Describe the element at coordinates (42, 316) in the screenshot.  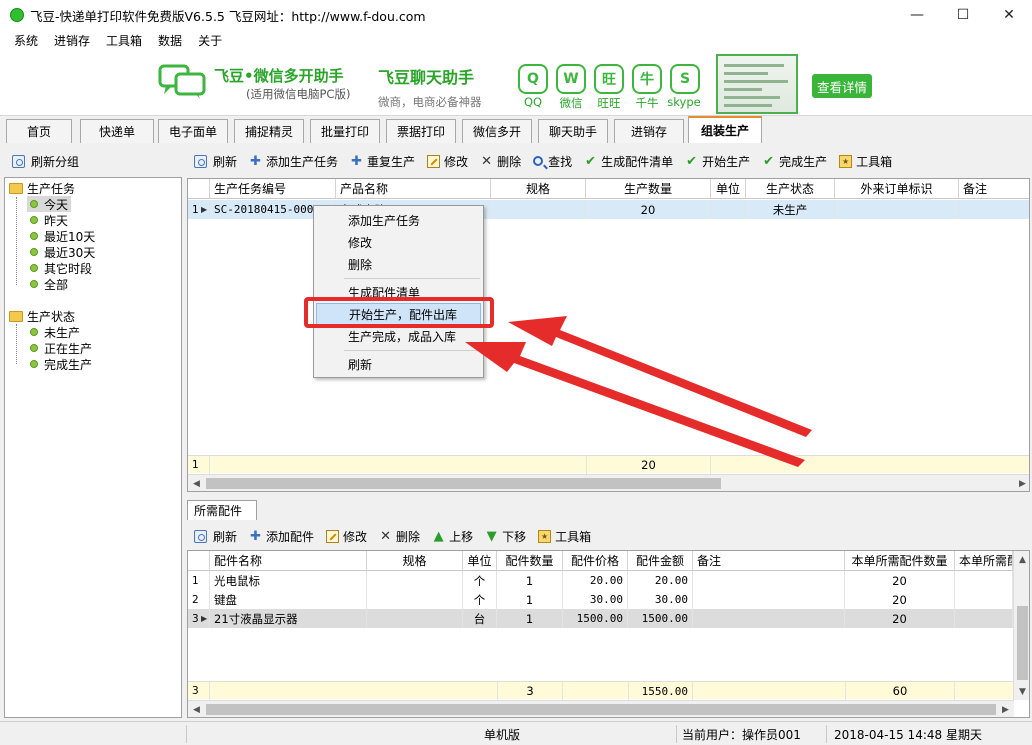
I see `tree-group-status: 生产状态` at that location.